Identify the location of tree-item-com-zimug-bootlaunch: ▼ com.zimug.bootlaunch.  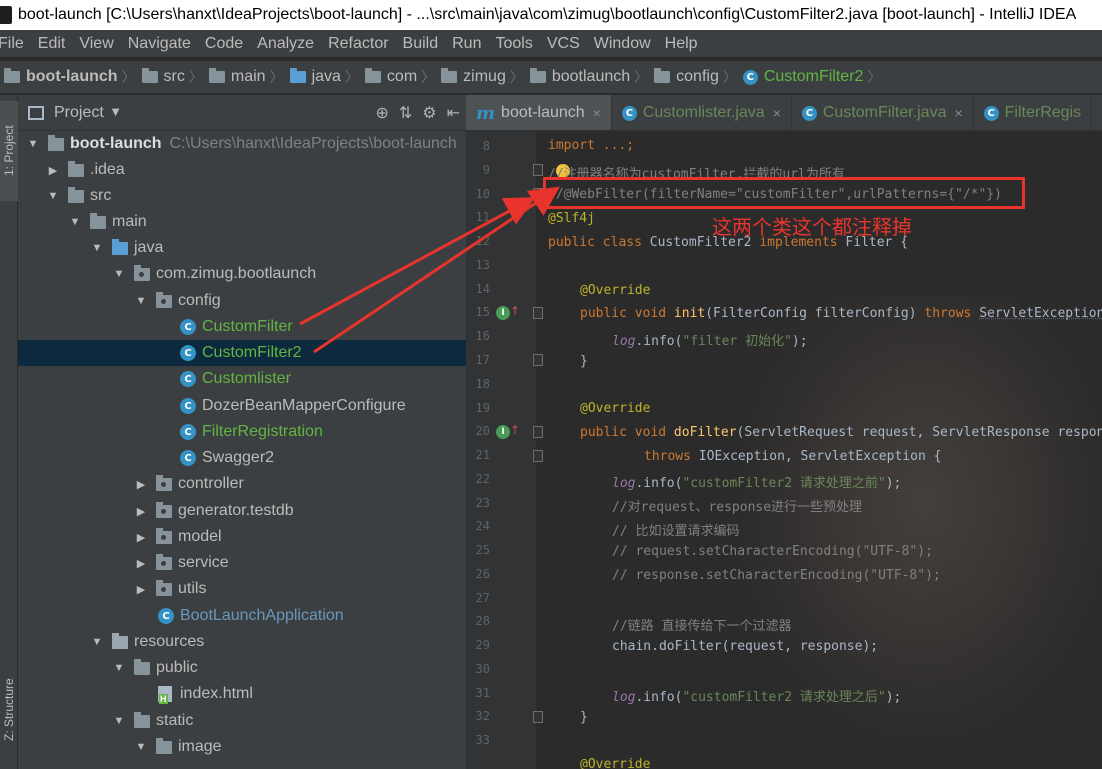
(242, 274).